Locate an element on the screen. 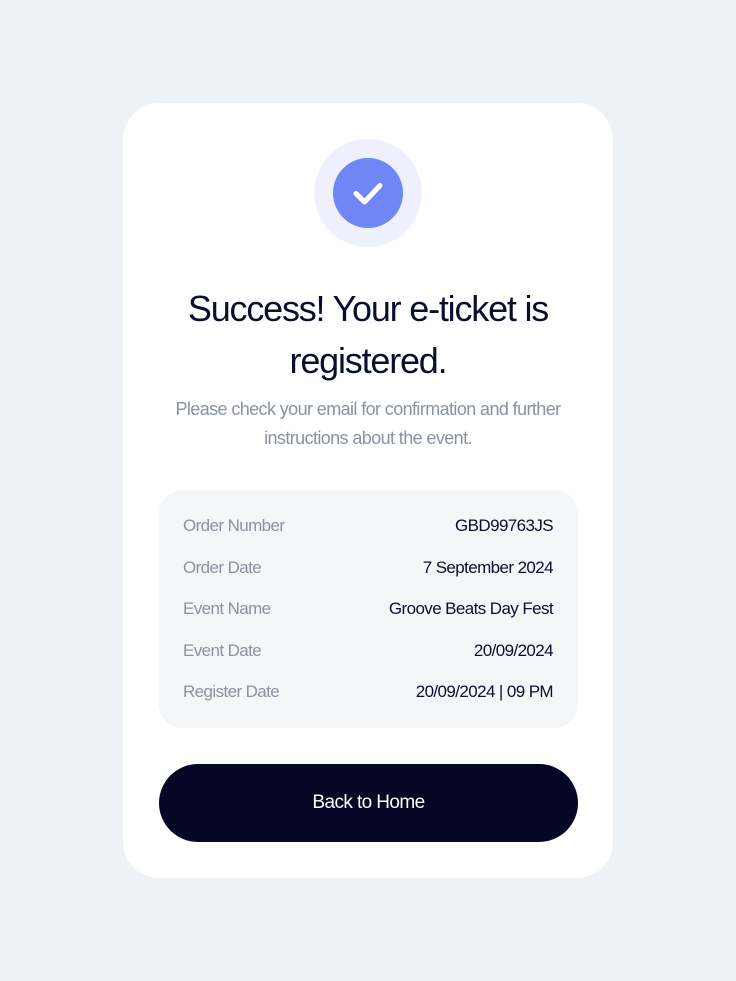 The height and width of the screenshot is (981, 736). title-line-1: Success! Your e-ticket is is located at coordinates (368, 308).